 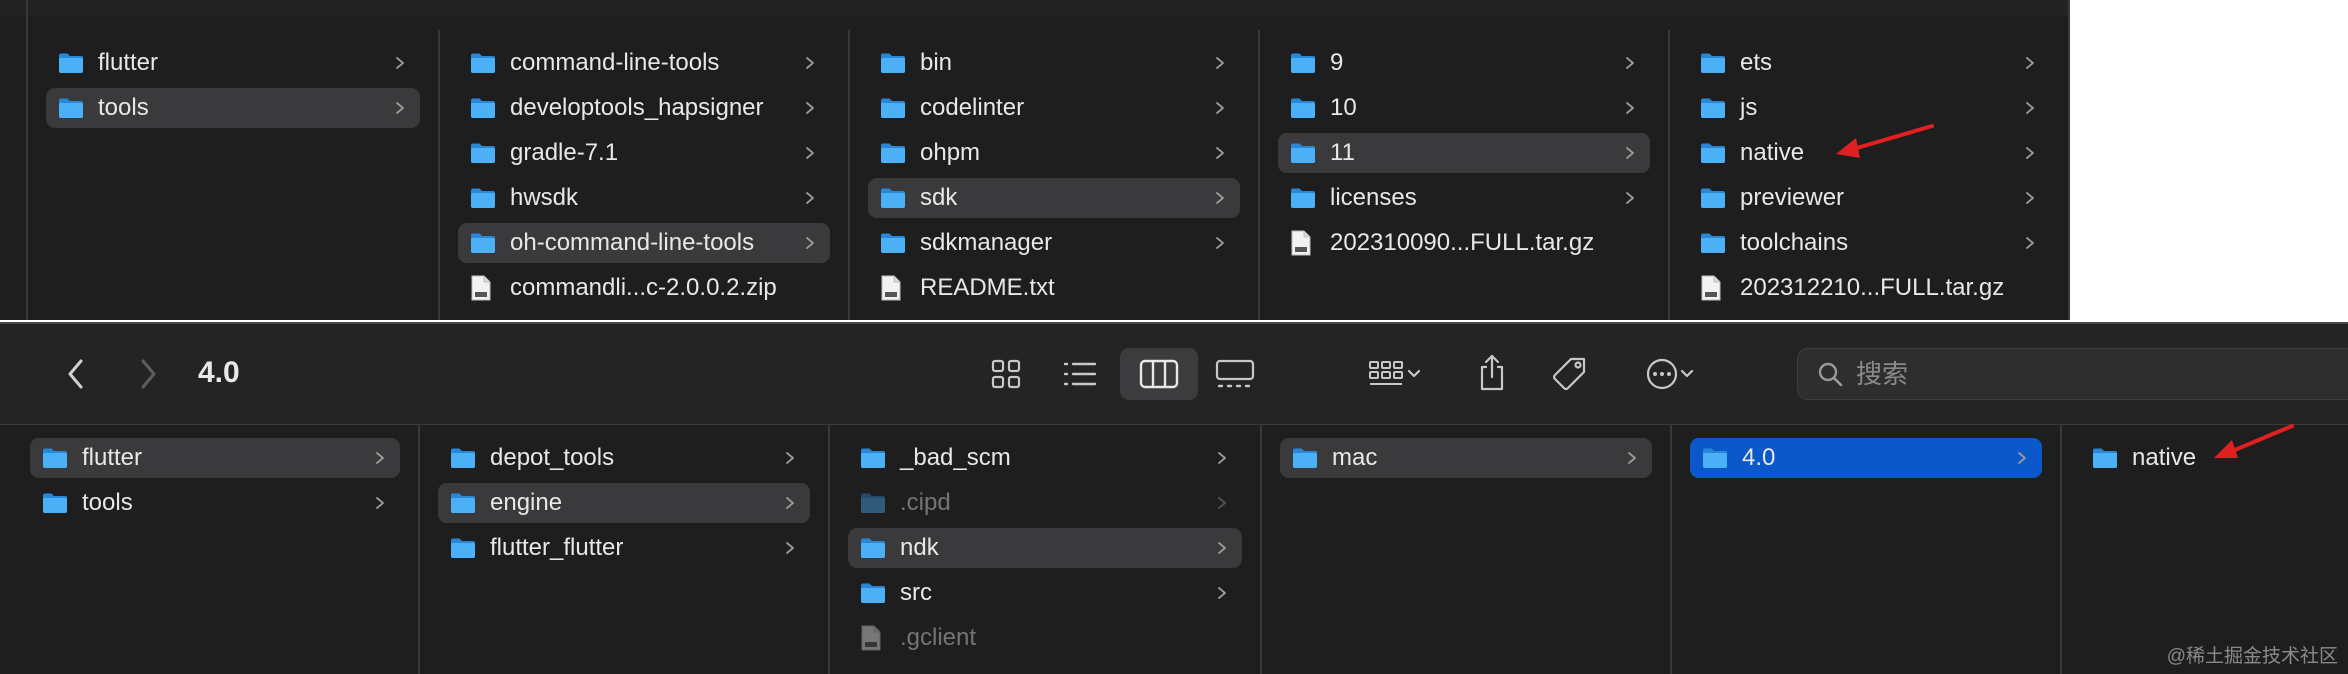 What do you see at coordinates (1159, 374) in the screenshot?
I see `column-view-button` at bounding box center [1159, 374].